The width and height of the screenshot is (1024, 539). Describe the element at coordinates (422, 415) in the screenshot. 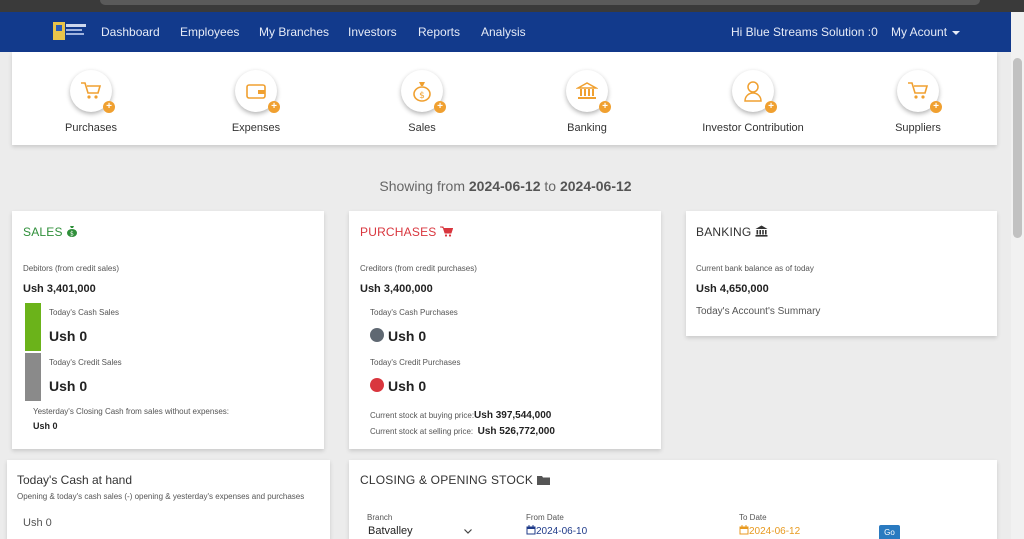

I see `stock-buying-label: Current stock at buying price:` at that location.